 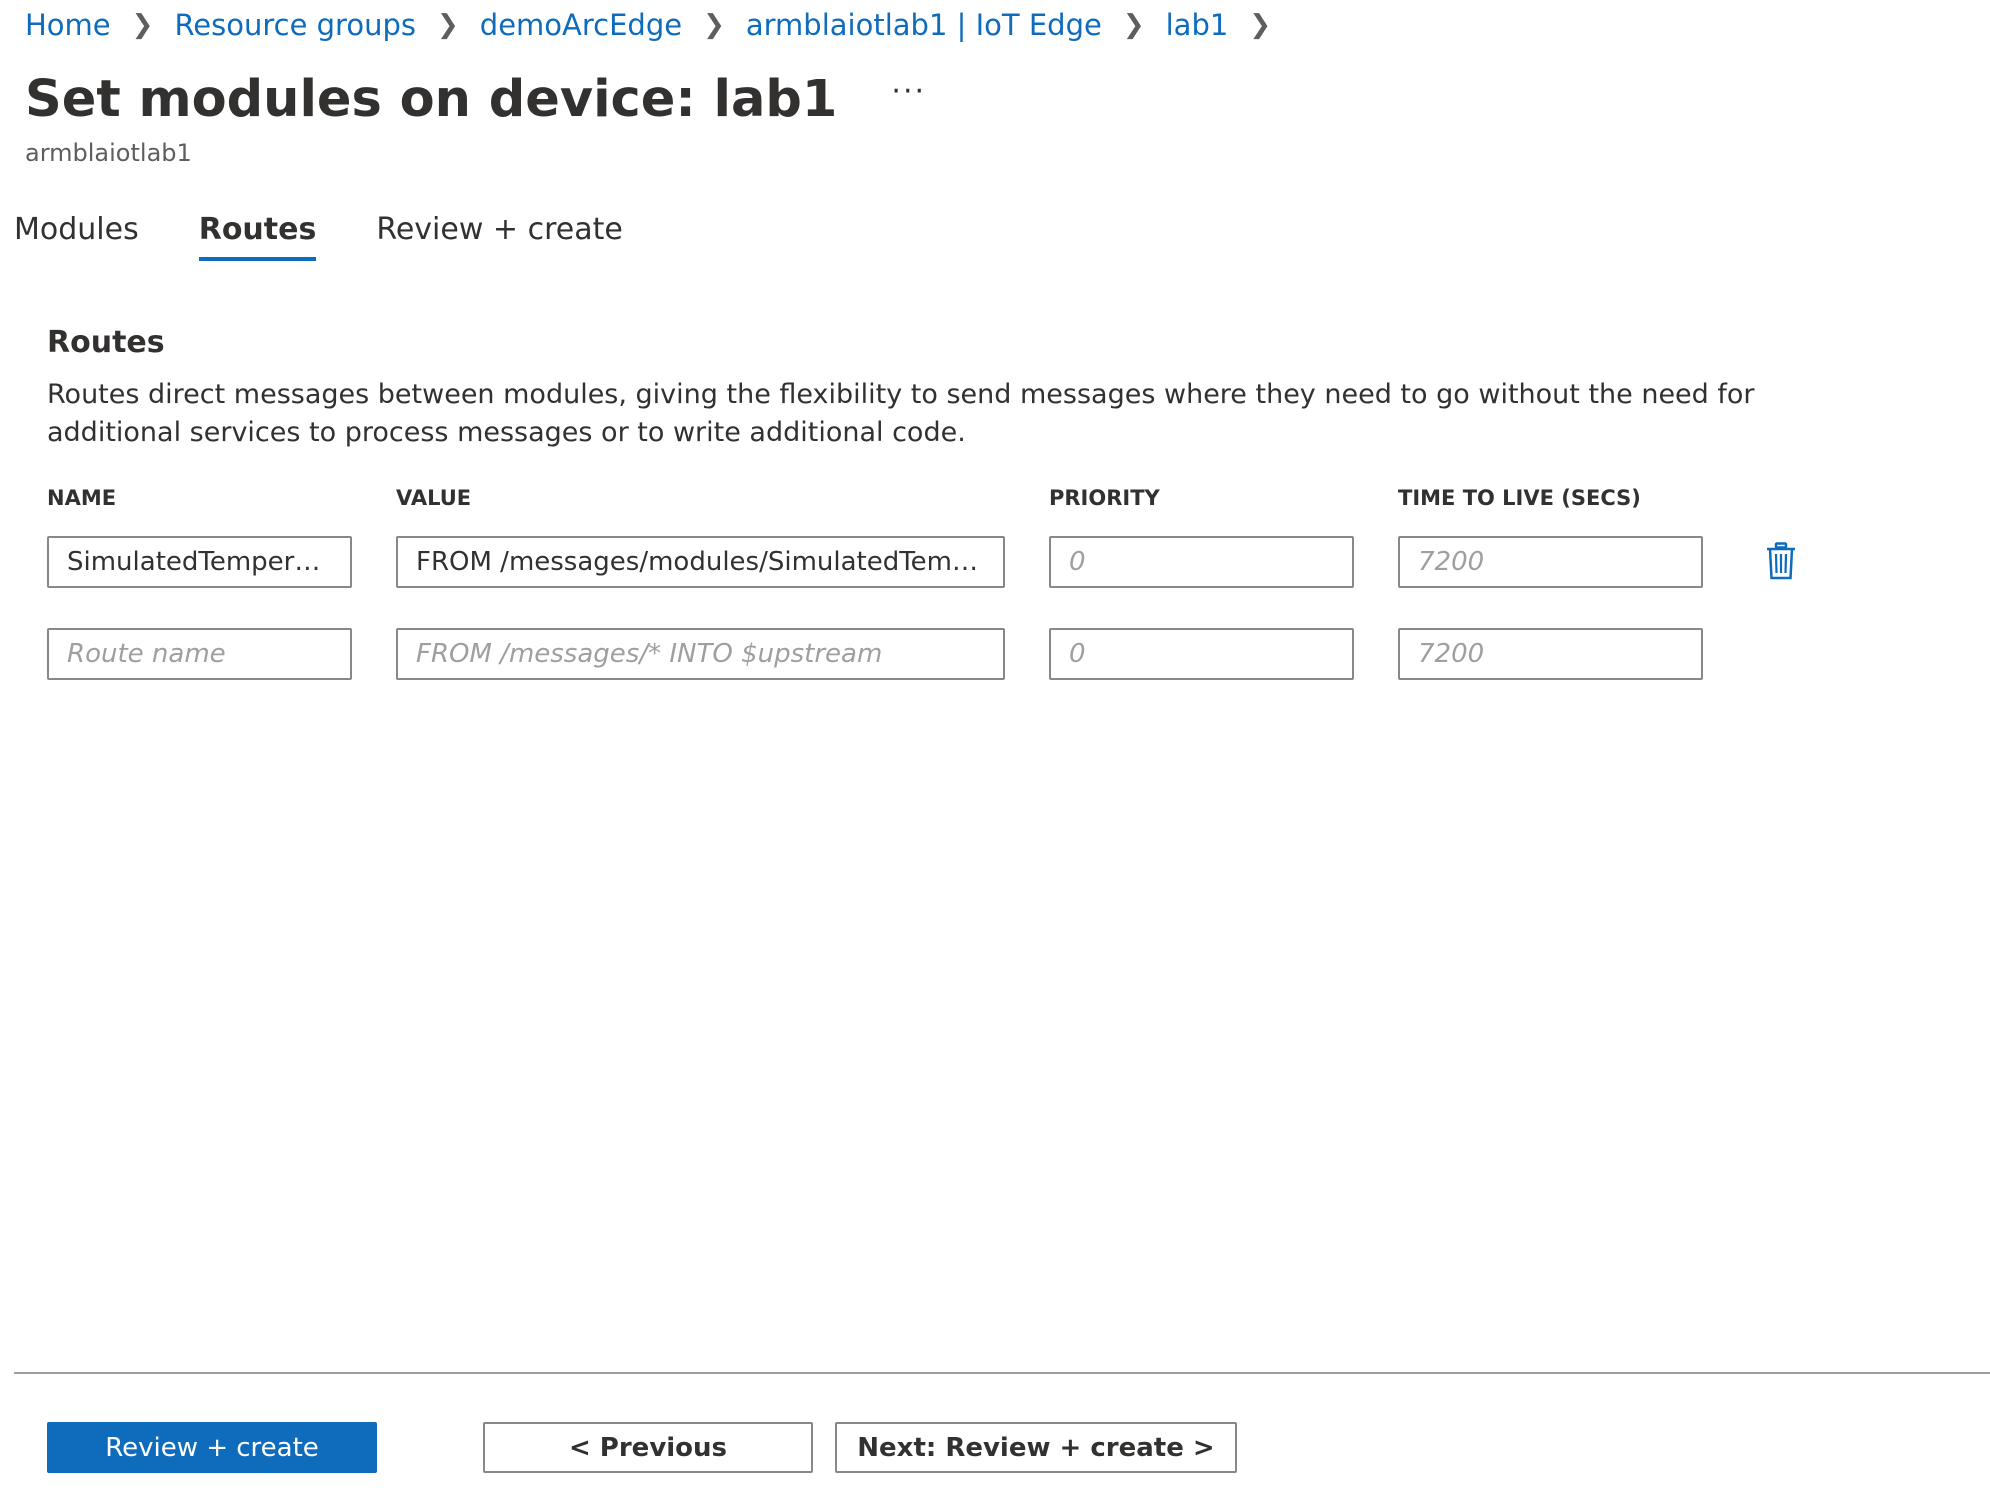 I want to click on tab-review-create: Review + create, so click(x=499, y=236).